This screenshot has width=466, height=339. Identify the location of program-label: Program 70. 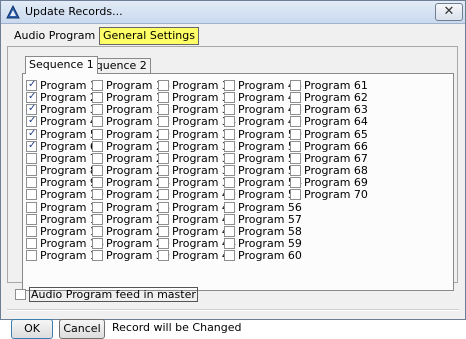
(336, 195).